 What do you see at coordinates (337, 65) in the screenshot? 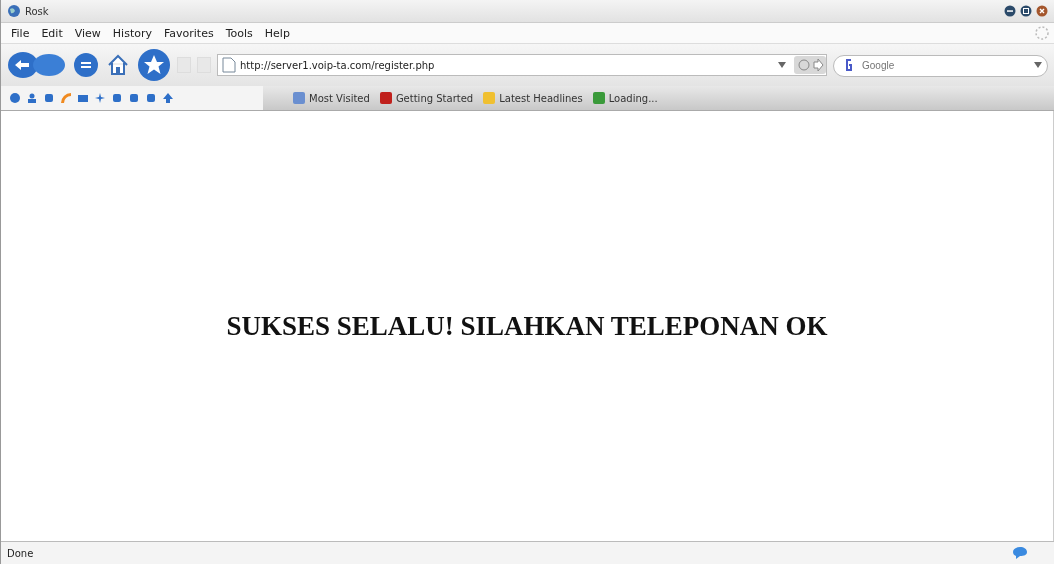
I see `url-text: http://server1.voip-ta.com/register.php` at bounding box center [337, 65].